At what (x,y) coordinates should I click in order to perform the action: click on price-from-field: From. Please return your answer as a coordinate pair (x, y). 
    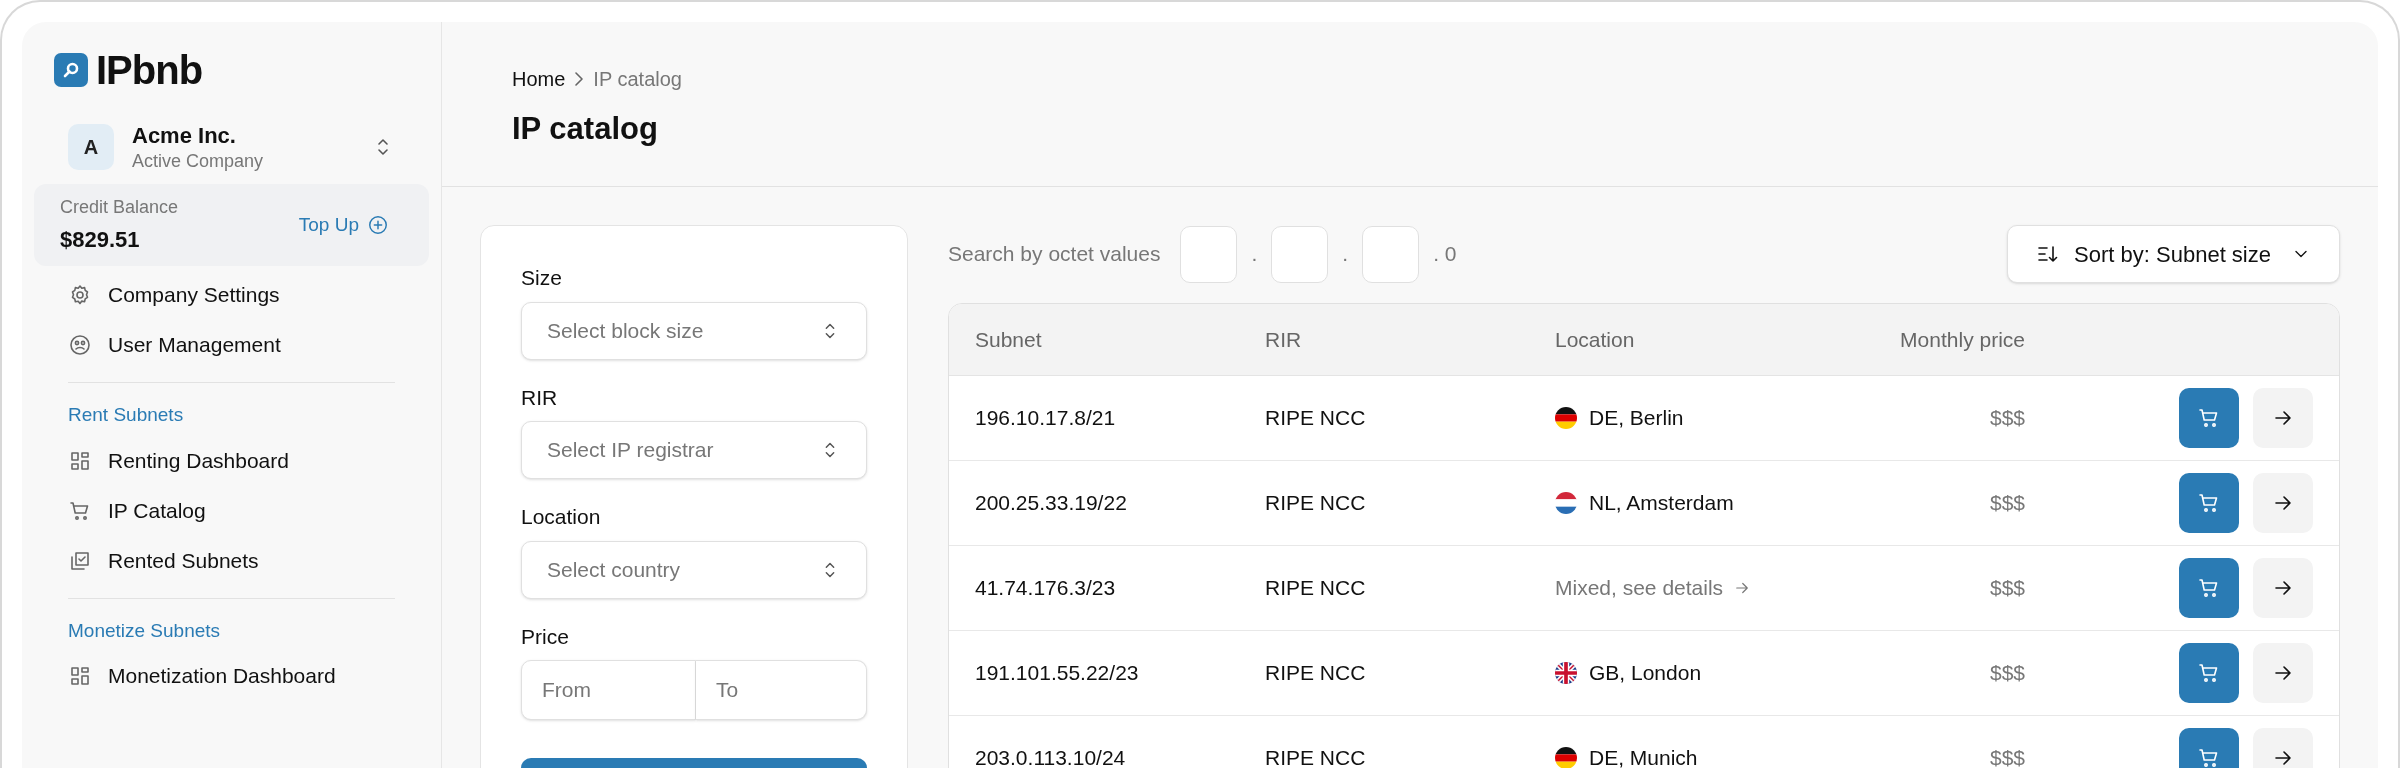
    Looking at the image, I should click on (608, 690).